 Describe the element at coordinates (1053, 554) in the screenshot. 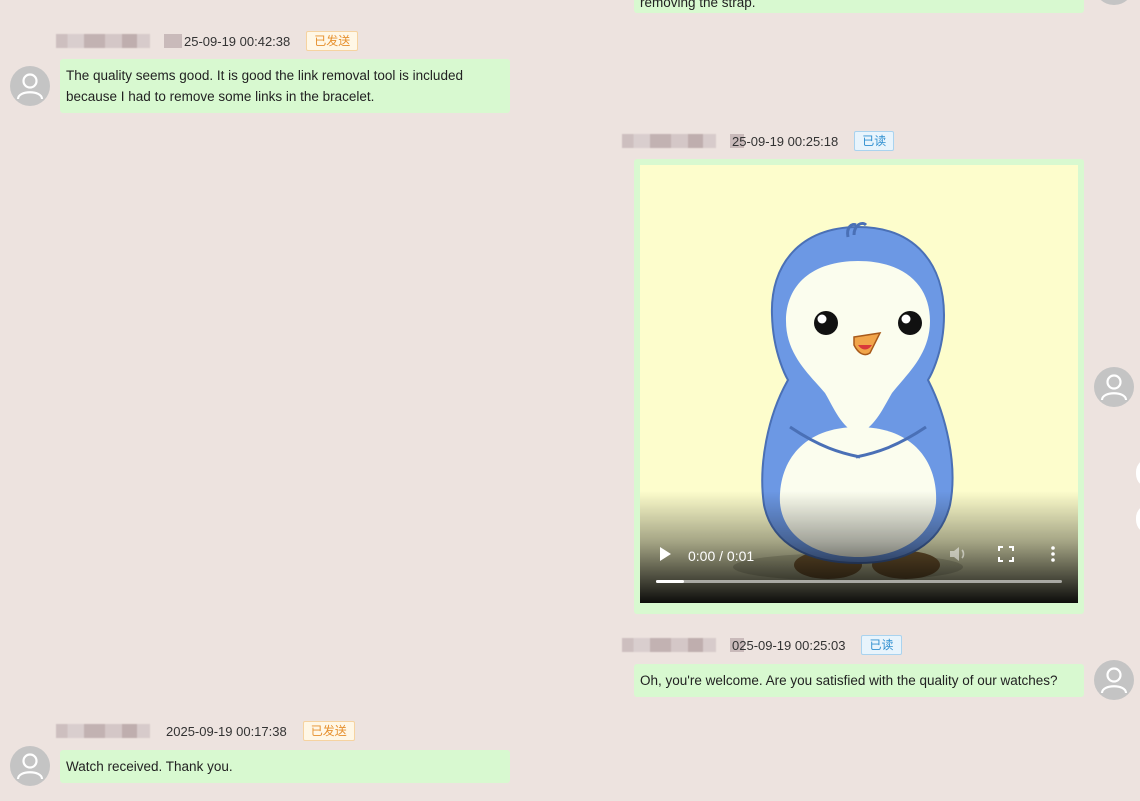

I see `more-vertical-icon` at that location.